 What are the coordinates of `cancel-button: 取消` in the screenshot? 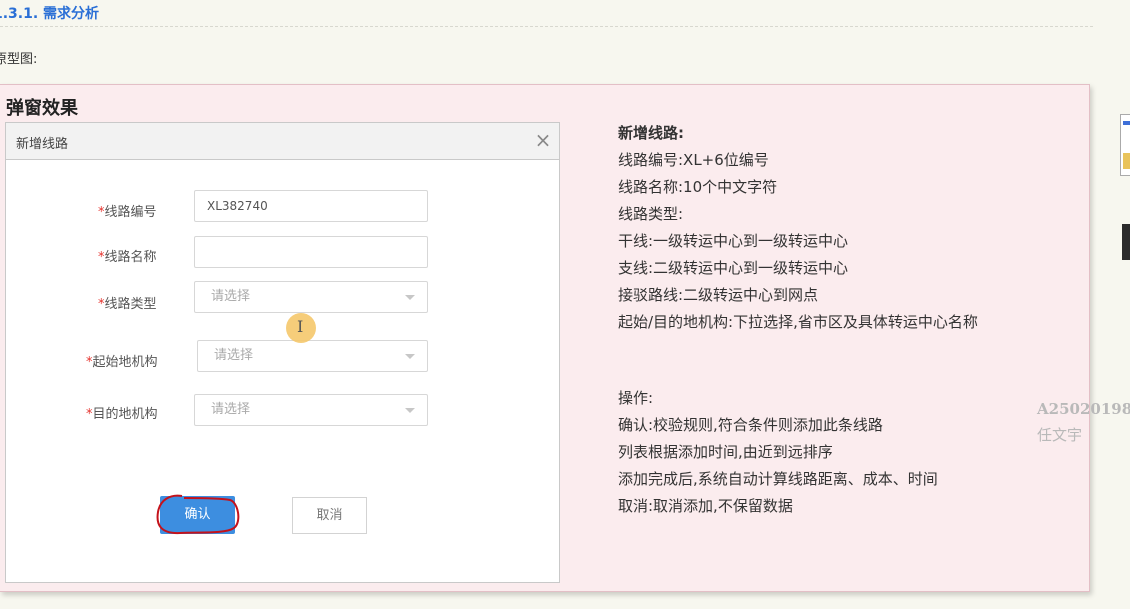 It's located at (329, 515).